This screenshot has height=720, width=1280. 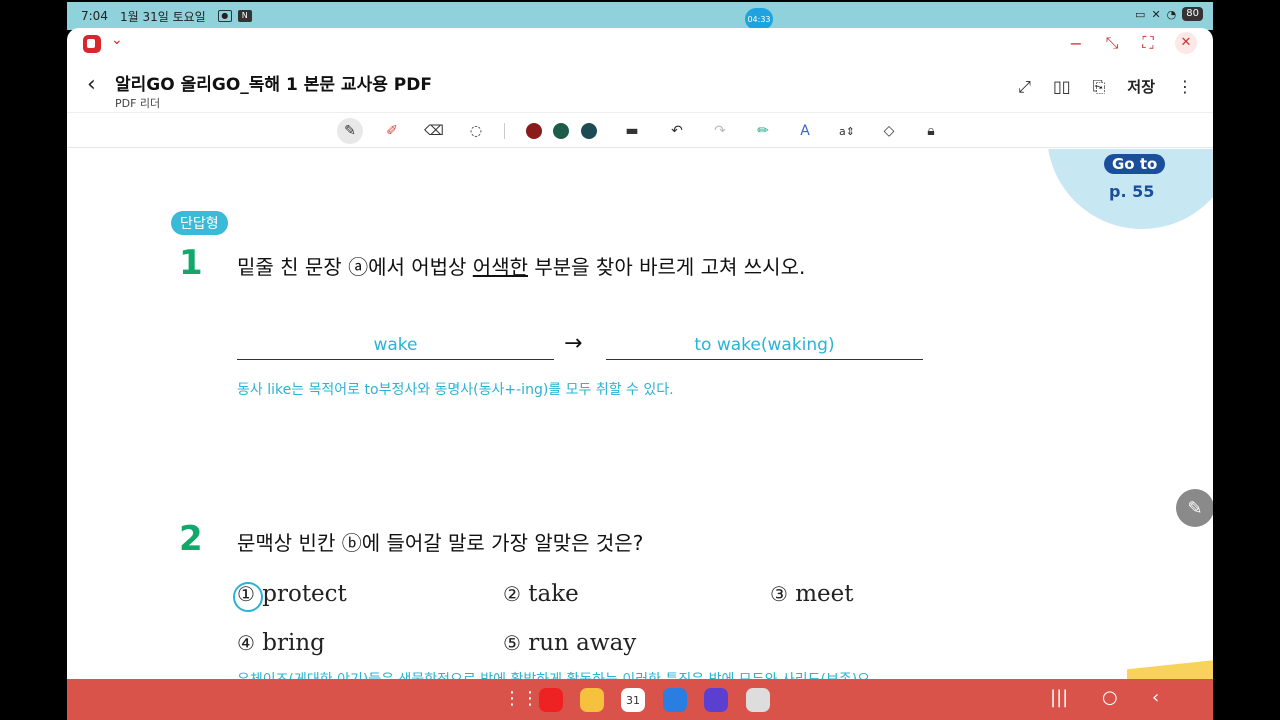 I want to click on arrow: →, so click(x=573, y=343).